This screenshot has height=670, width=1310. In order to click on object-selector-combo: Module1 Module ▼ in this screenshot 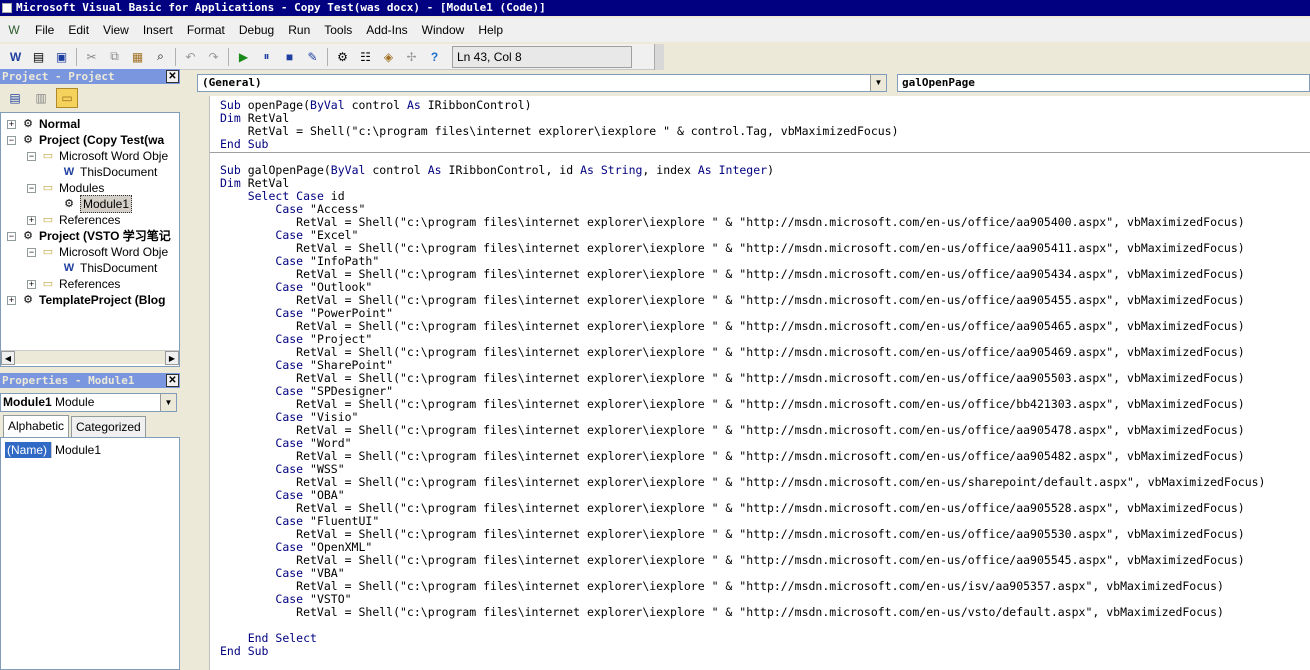, I will do `click(88, 402)`.